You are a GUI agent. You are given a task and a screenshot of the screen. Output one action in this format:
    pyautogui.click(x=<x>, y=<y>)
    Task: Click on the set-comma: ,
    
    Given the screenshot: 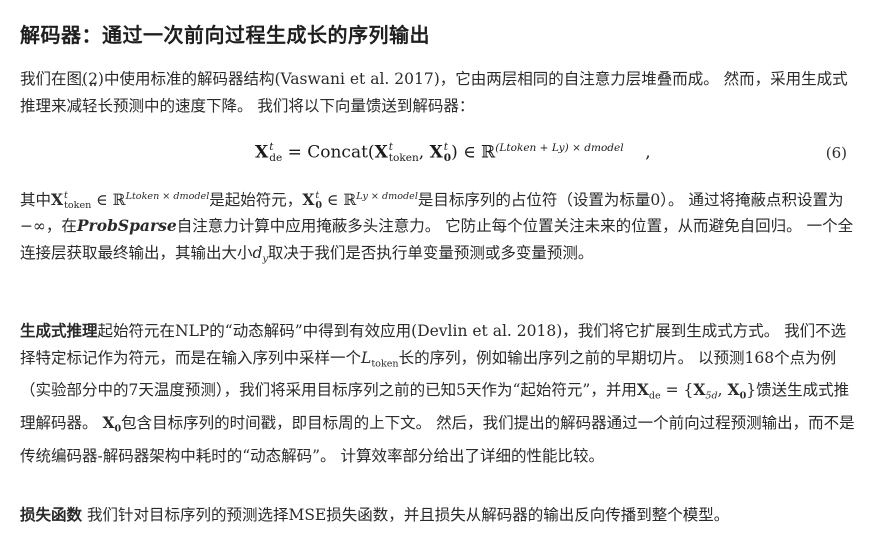 What is the action you would take?
    pyautogui.click(x=722, y=390)
    